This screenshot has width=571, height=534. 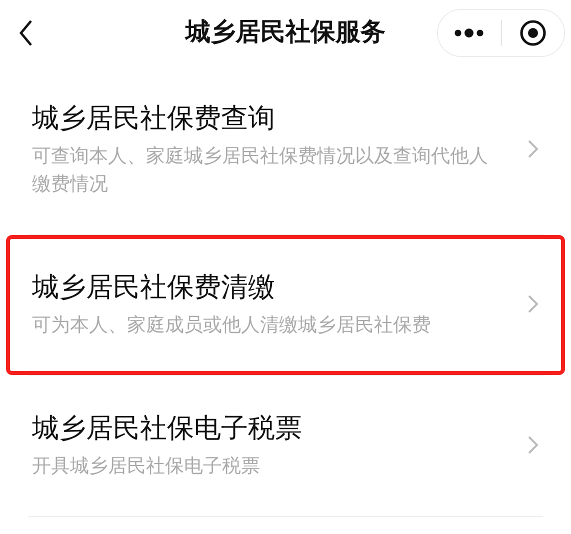 What do you see at coordinates (26, 33) in the screenshot?
I see `back-icon` at bounding box center [26, 33].